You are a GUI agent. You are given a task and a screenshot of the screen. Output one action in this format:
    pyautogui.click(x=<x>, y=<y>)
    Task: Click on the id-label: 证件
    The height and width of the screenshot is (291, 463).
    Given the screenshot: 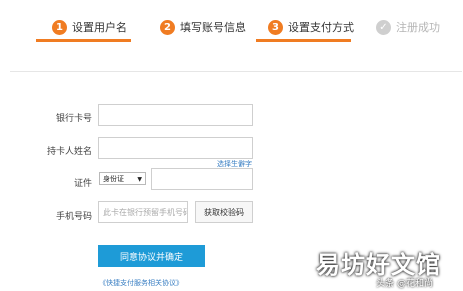 What is the action you would take?
    pyautogui.click(x=82, y=184)
    